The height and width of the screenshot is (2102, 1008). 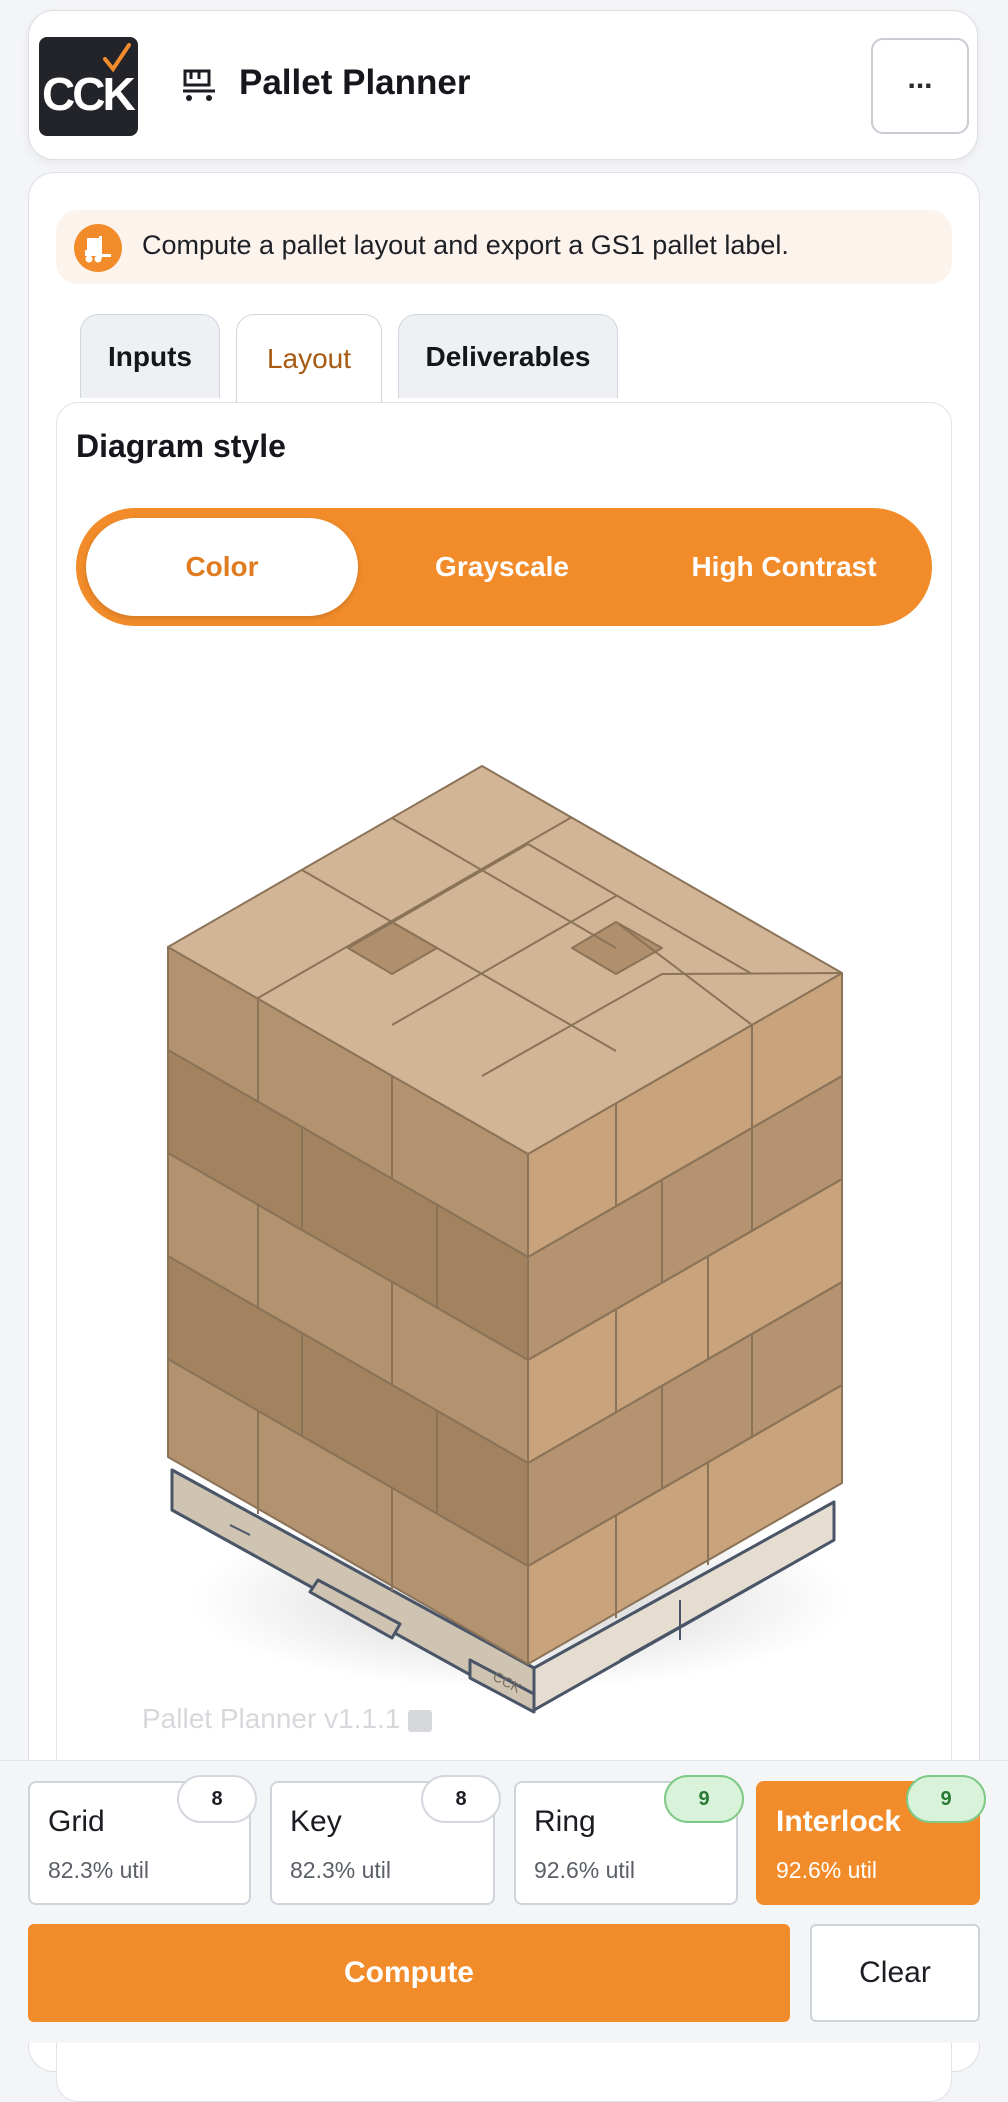 What do you see at coordinates (76, 1821) in the screenshot?
I see `pattern-name: Grid` at bounding box center [76, 1821].